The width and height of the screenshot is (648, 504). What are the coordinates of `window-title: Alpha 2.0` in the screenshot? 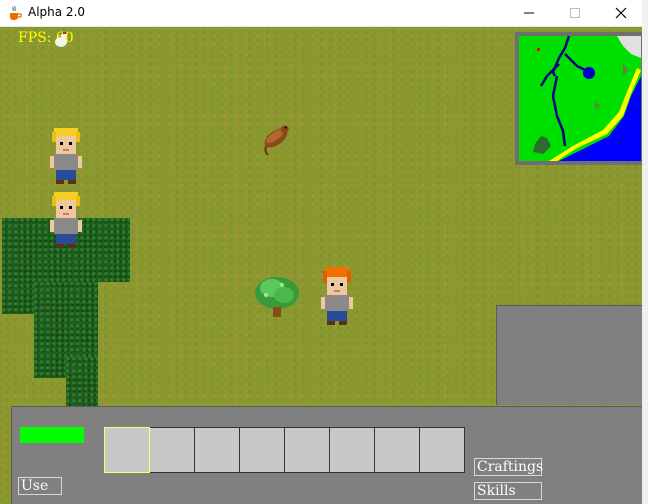 It's located at (57, 12).